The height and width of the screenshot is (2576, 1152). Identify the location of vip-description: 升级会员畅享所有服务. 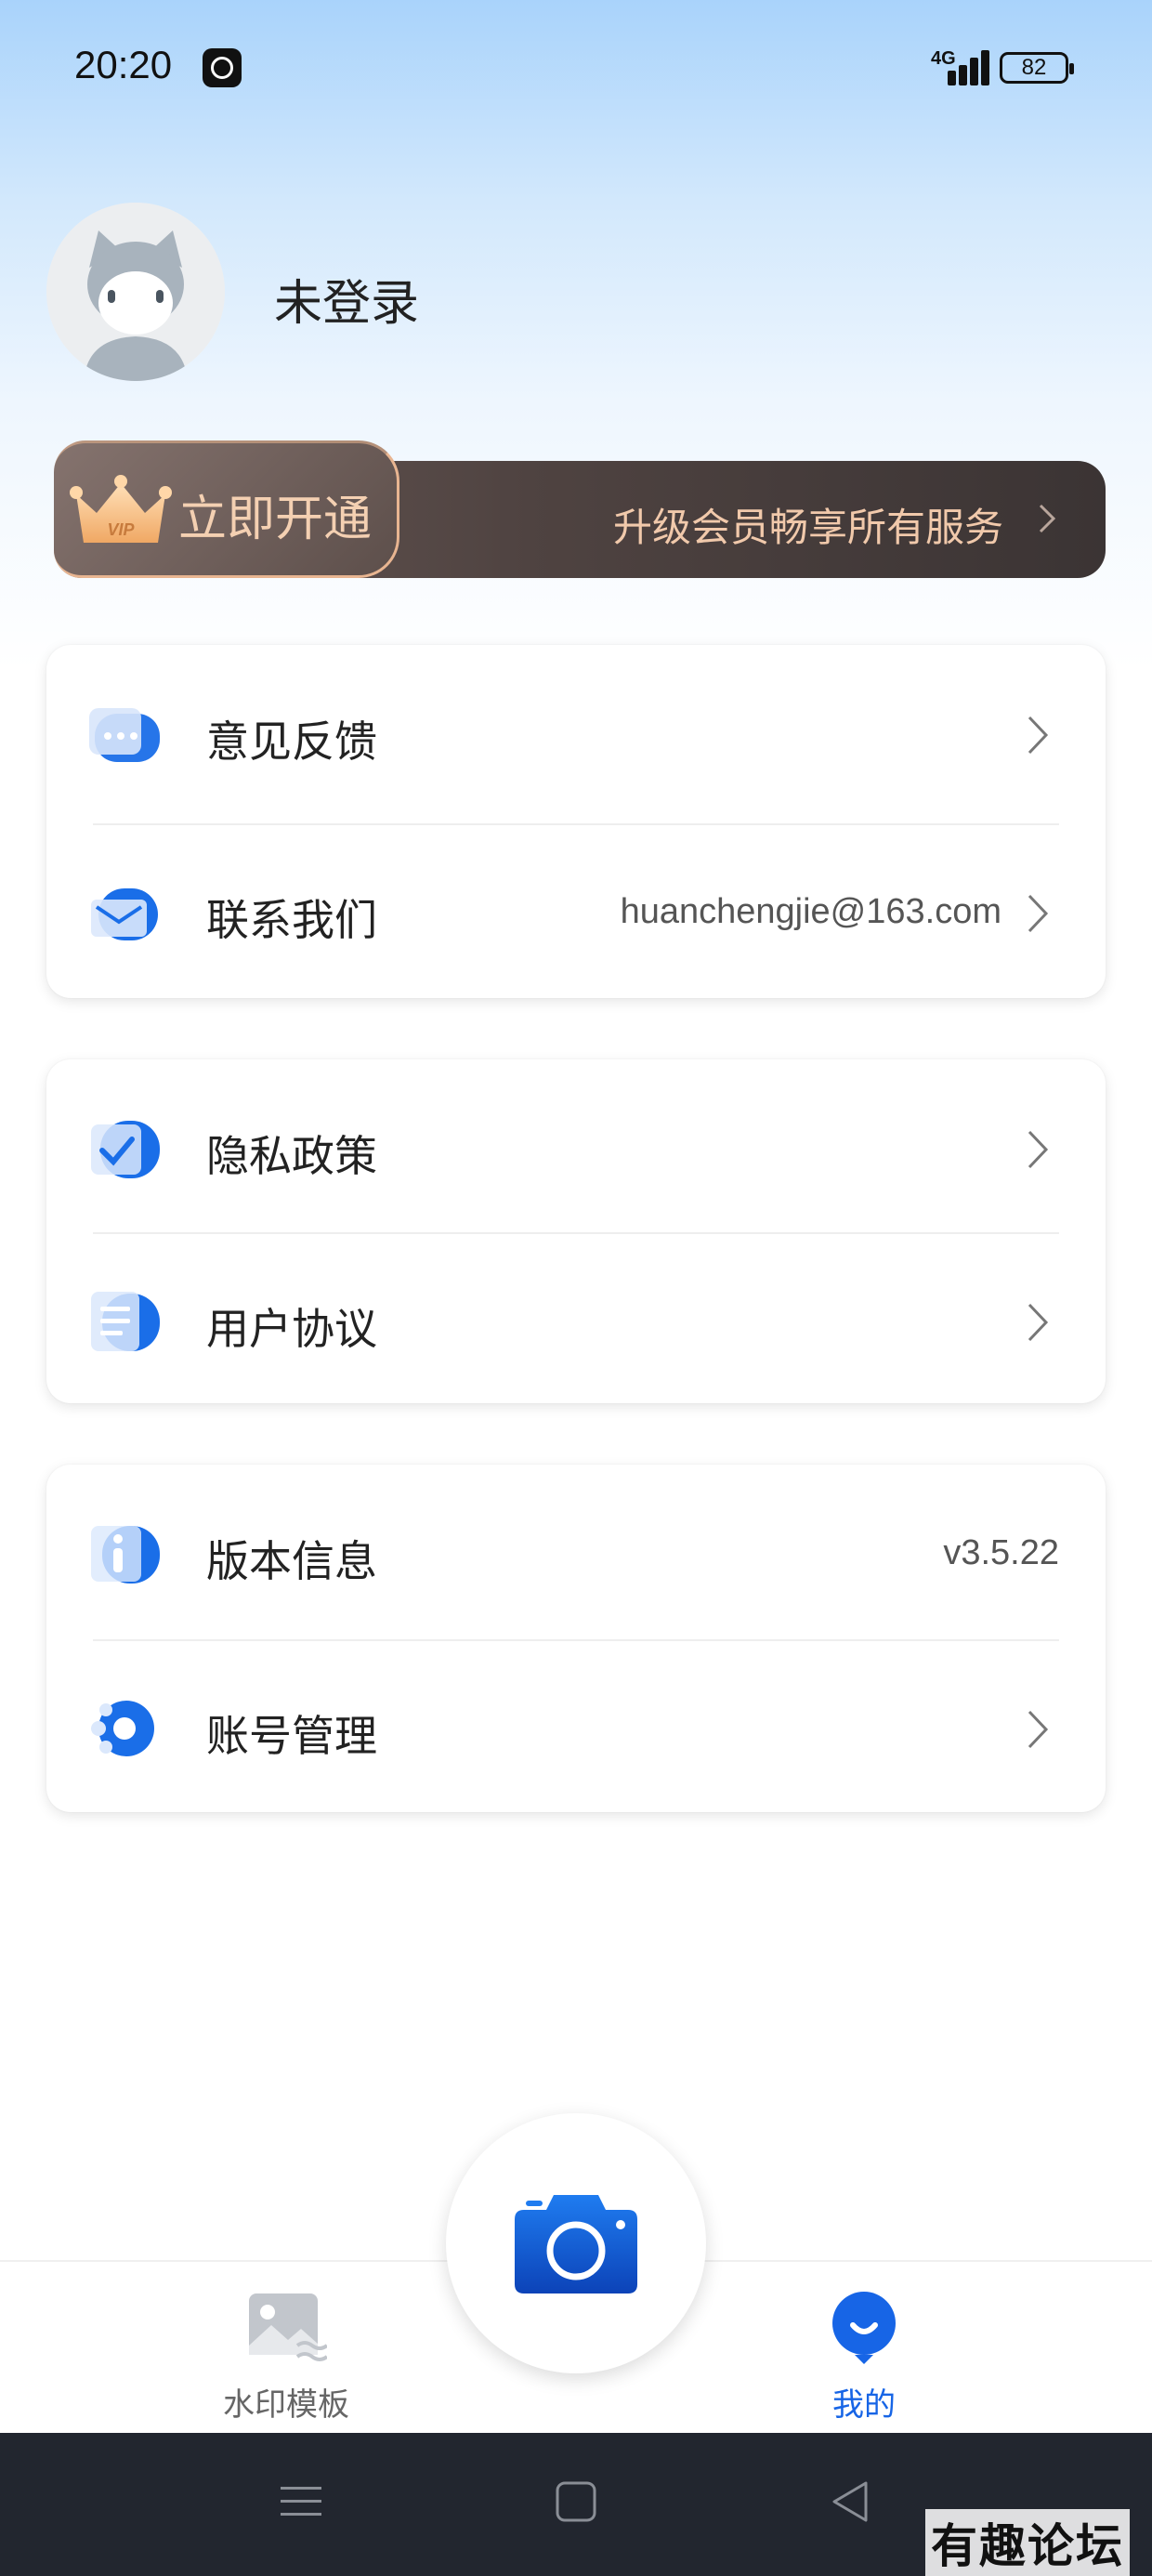
(807, 527).